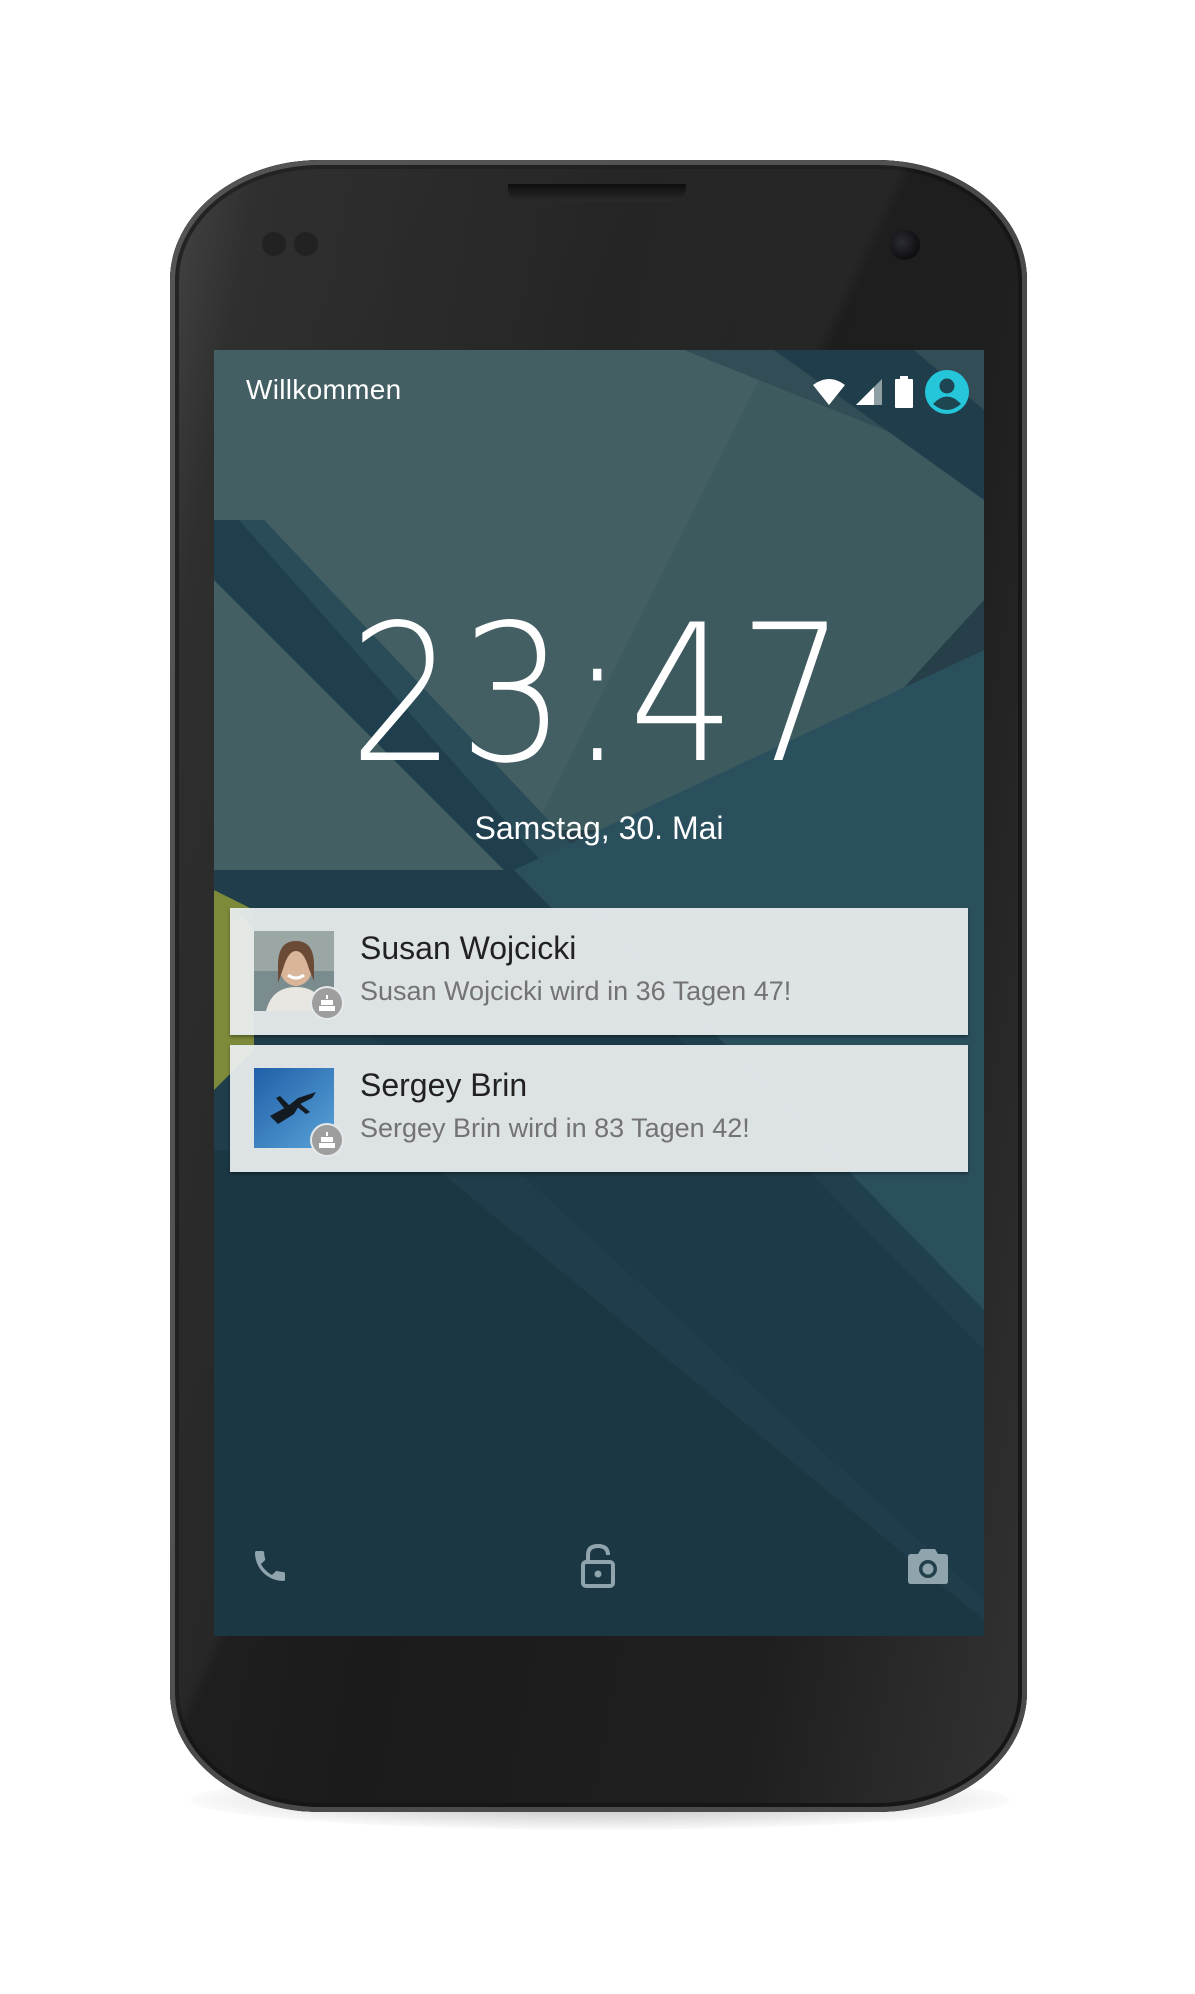 This screenshot has width=1195, height=1994. I want to click on phone-icon, so click(270, 1566).